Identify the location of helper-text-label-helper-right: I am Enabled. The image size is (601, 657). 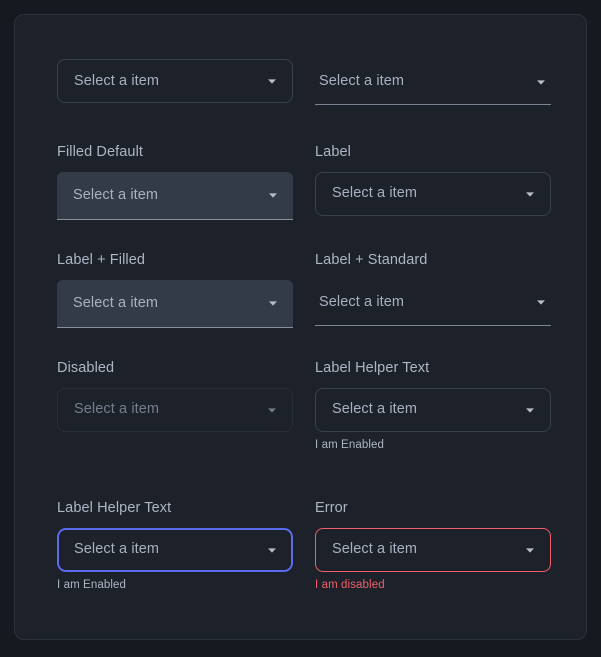
(349, 444).